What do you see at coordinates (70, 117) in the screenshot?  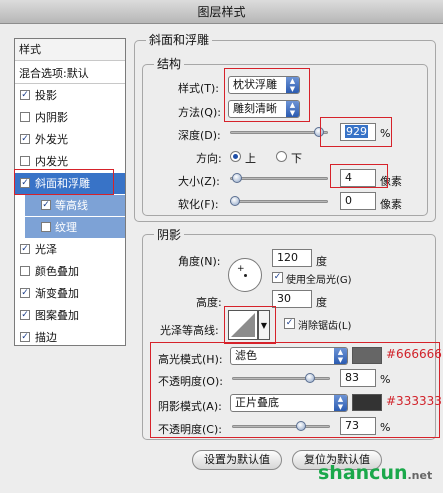 I see `sidebar-item-2: 内阴影` at bounding box center [70, 117].